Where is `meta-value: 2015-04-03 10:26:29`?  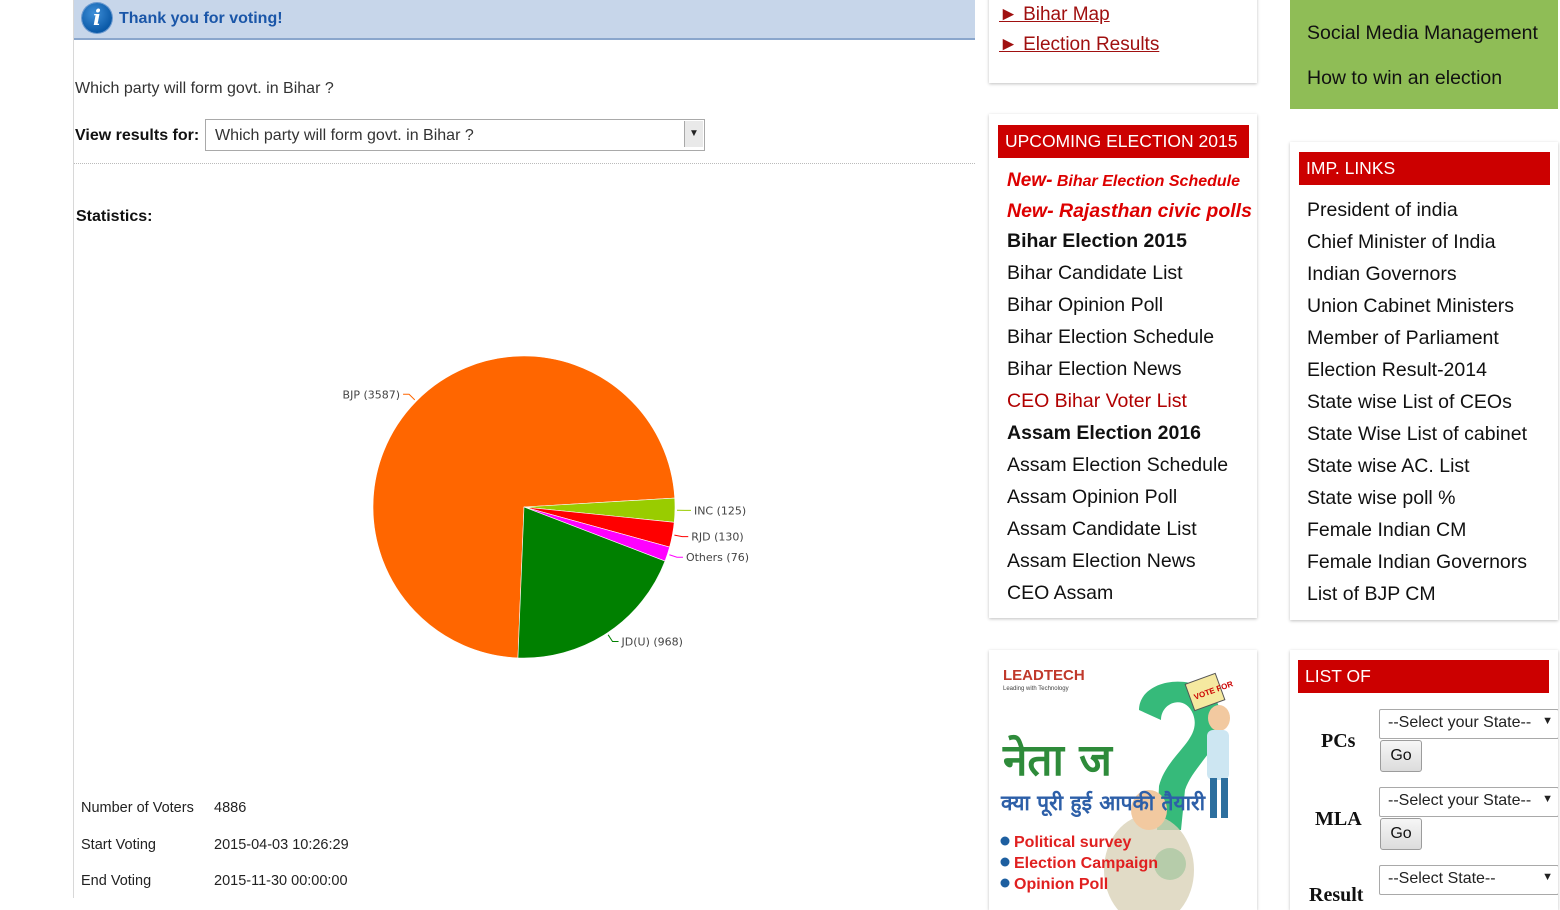
meta-value: 2015-04-03 10:26:29 is located at coordinates (281, 845).